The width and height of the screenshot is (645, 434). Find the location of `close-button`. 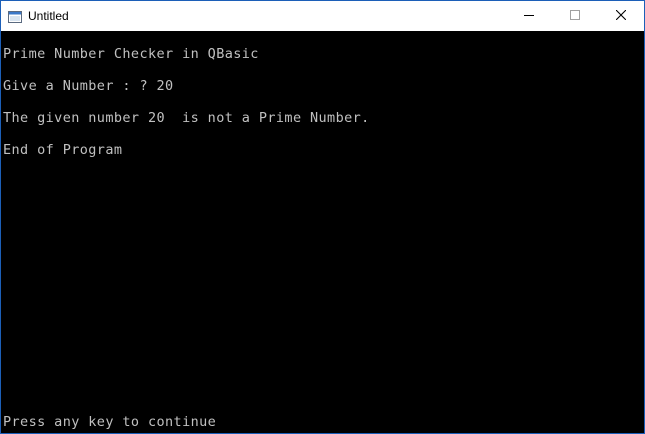

close-button is located at coordinates (621, 16).